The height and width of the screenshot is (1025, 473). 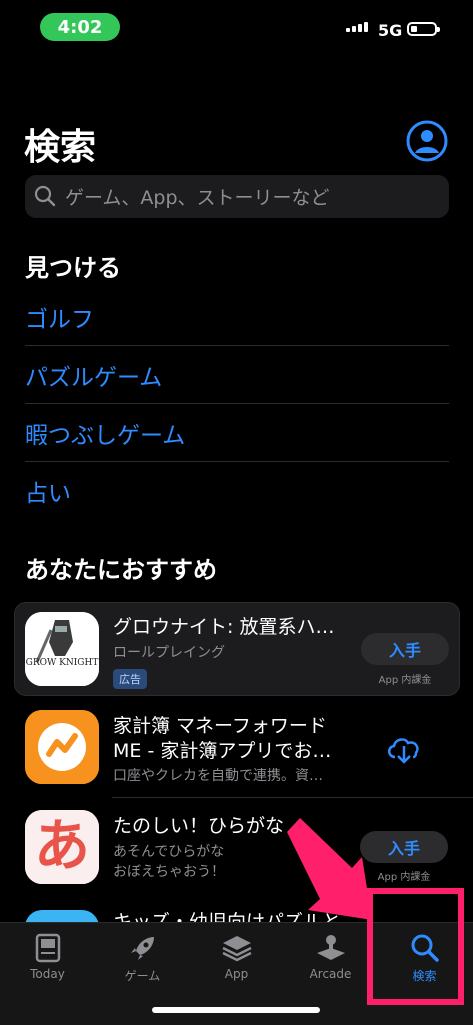 What do you see at coordinates (62, 663) in the screenshot?
I see `app-icon-text: GROW KNIGHT` at bounding box center [62, 663].